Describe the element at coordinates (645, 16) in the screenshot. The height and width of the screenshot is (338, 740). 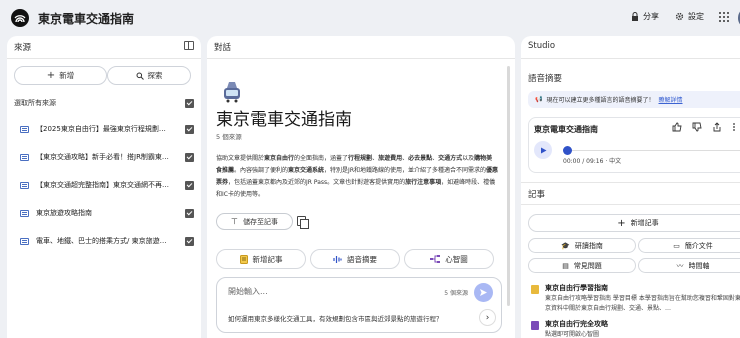
I see `share-button: 分享` at that location.